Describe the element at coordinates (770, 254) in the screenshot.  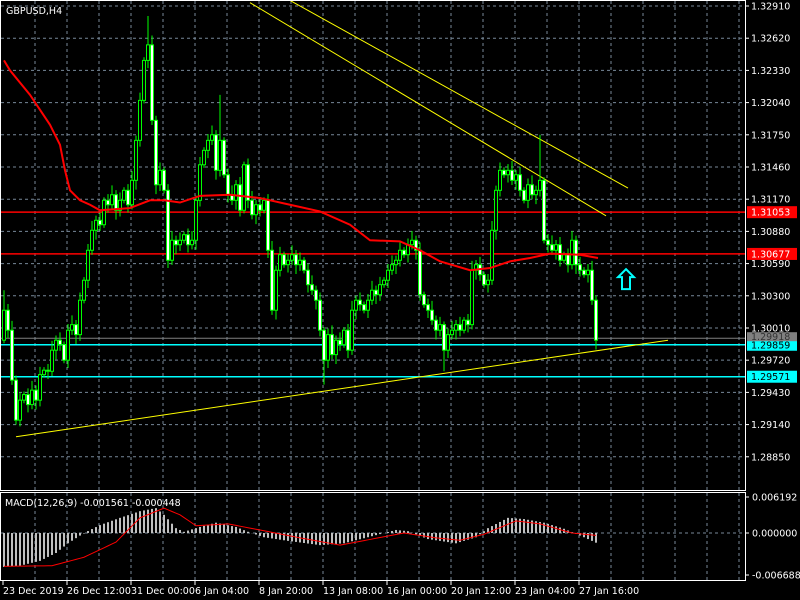
I see `resistance-price-label: 1.30677` at that location.